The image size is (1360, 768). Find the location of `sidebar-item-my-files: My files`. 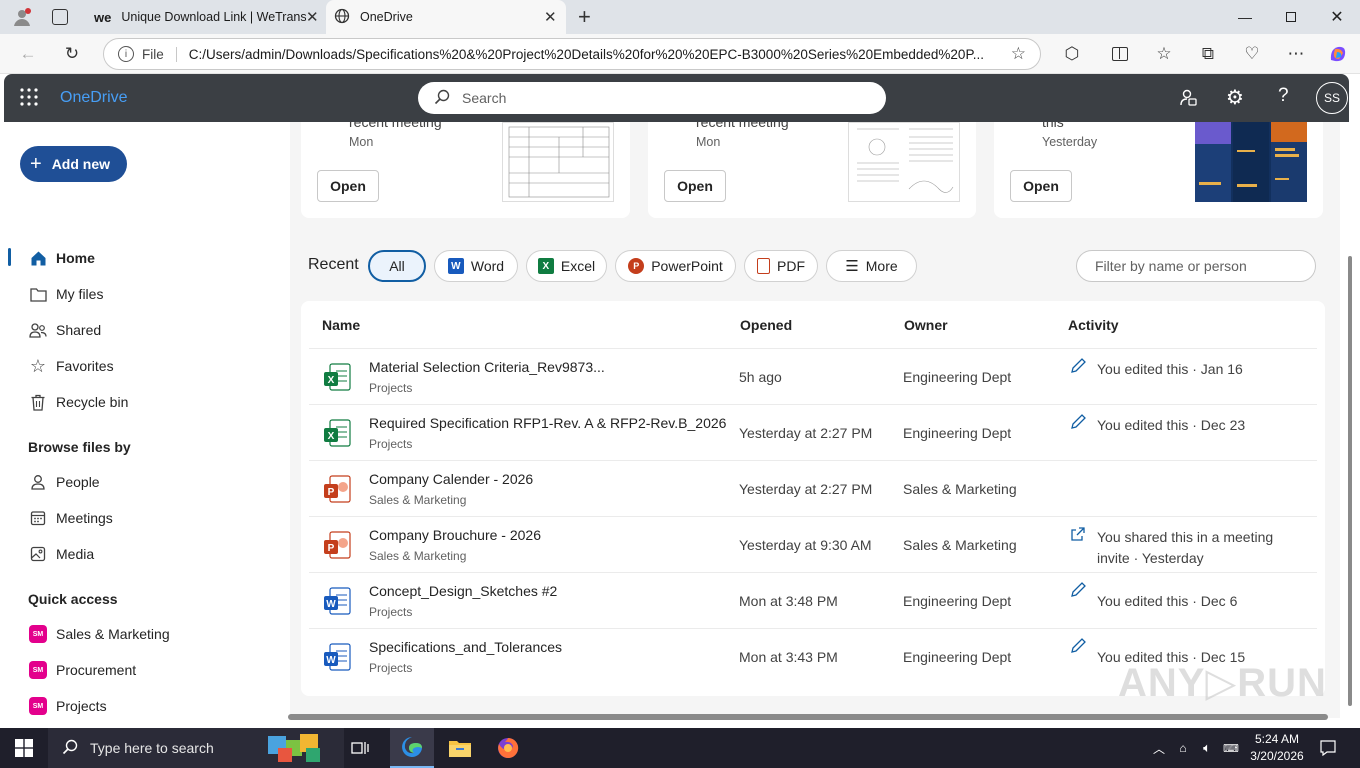

sidebar-item-my-files: My files is located at coordinates (65, 294).